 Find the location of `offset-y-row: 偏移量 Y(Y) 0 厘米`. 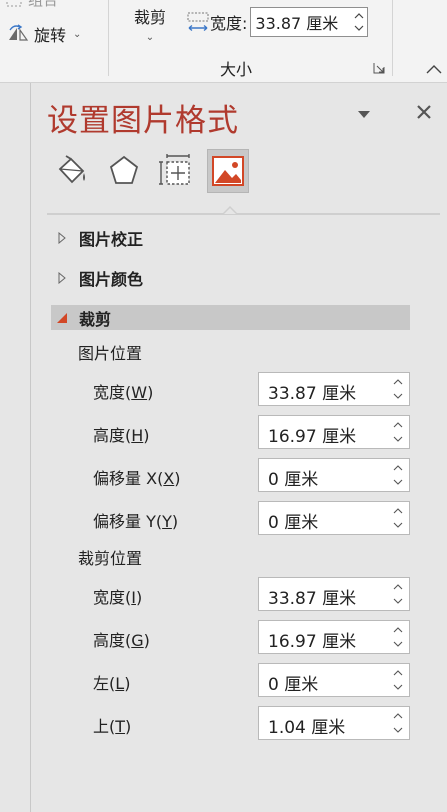

offset-y-row: 偏移量 Y(Y) 0 厘米 is located at coordinates (252, 518).